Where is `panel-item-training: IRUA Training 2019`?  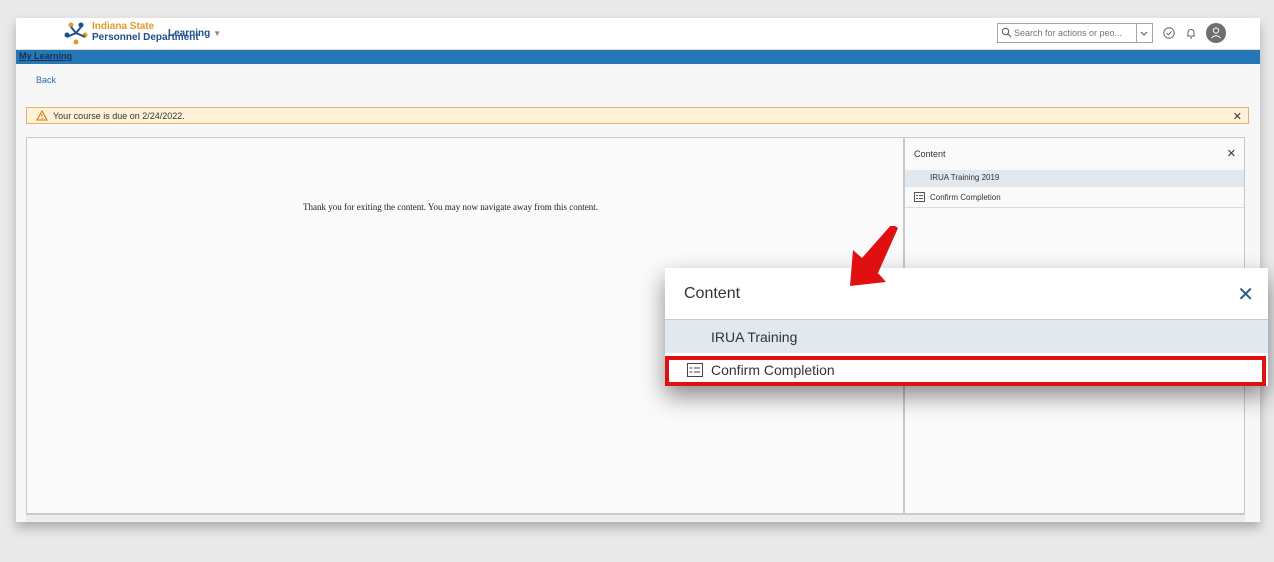 panel-item-training: IRUA Training 2019 is located at coordinates (1074, 178).